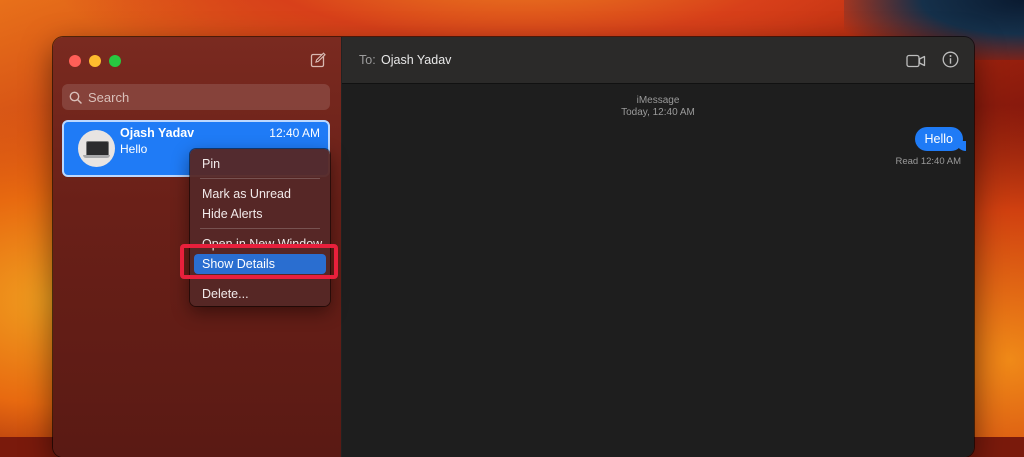  What do you see at coordinates (115, 61) in the screenshot?
I see `zoom-button` at bounding box center [115, 61].